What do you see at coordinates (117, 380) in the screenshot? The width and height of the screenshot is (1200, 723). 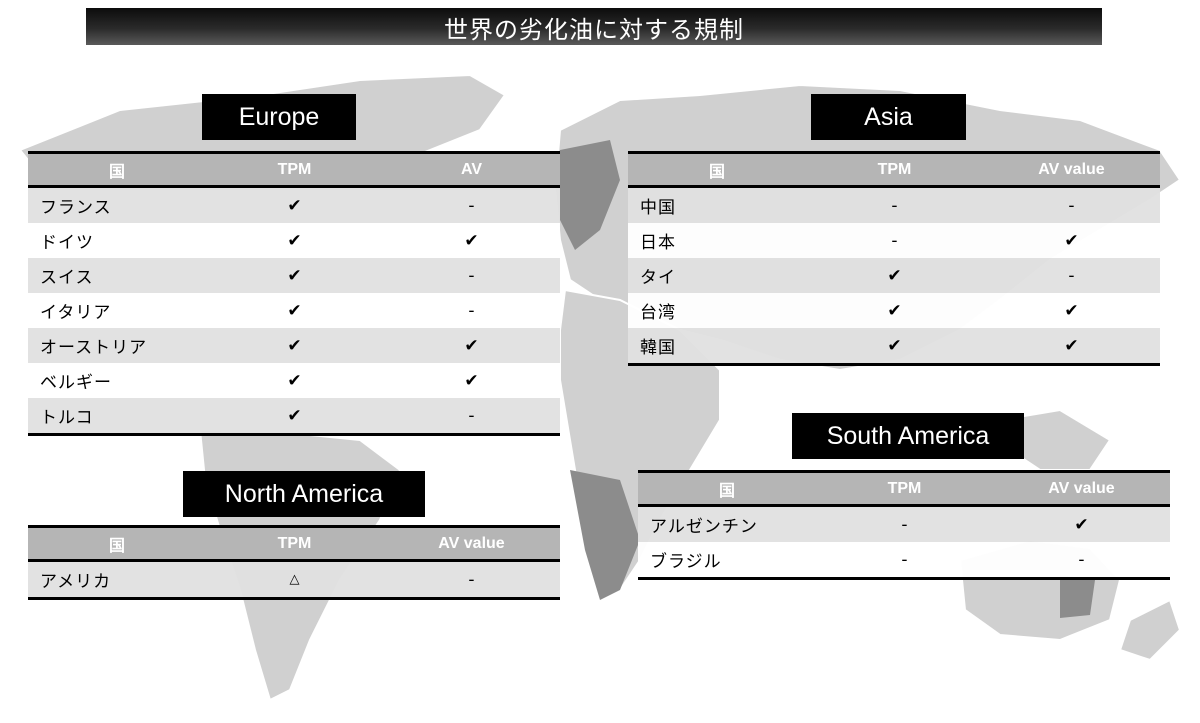 I see `country-cell: ベルギー` at bounding box center [117, 380].